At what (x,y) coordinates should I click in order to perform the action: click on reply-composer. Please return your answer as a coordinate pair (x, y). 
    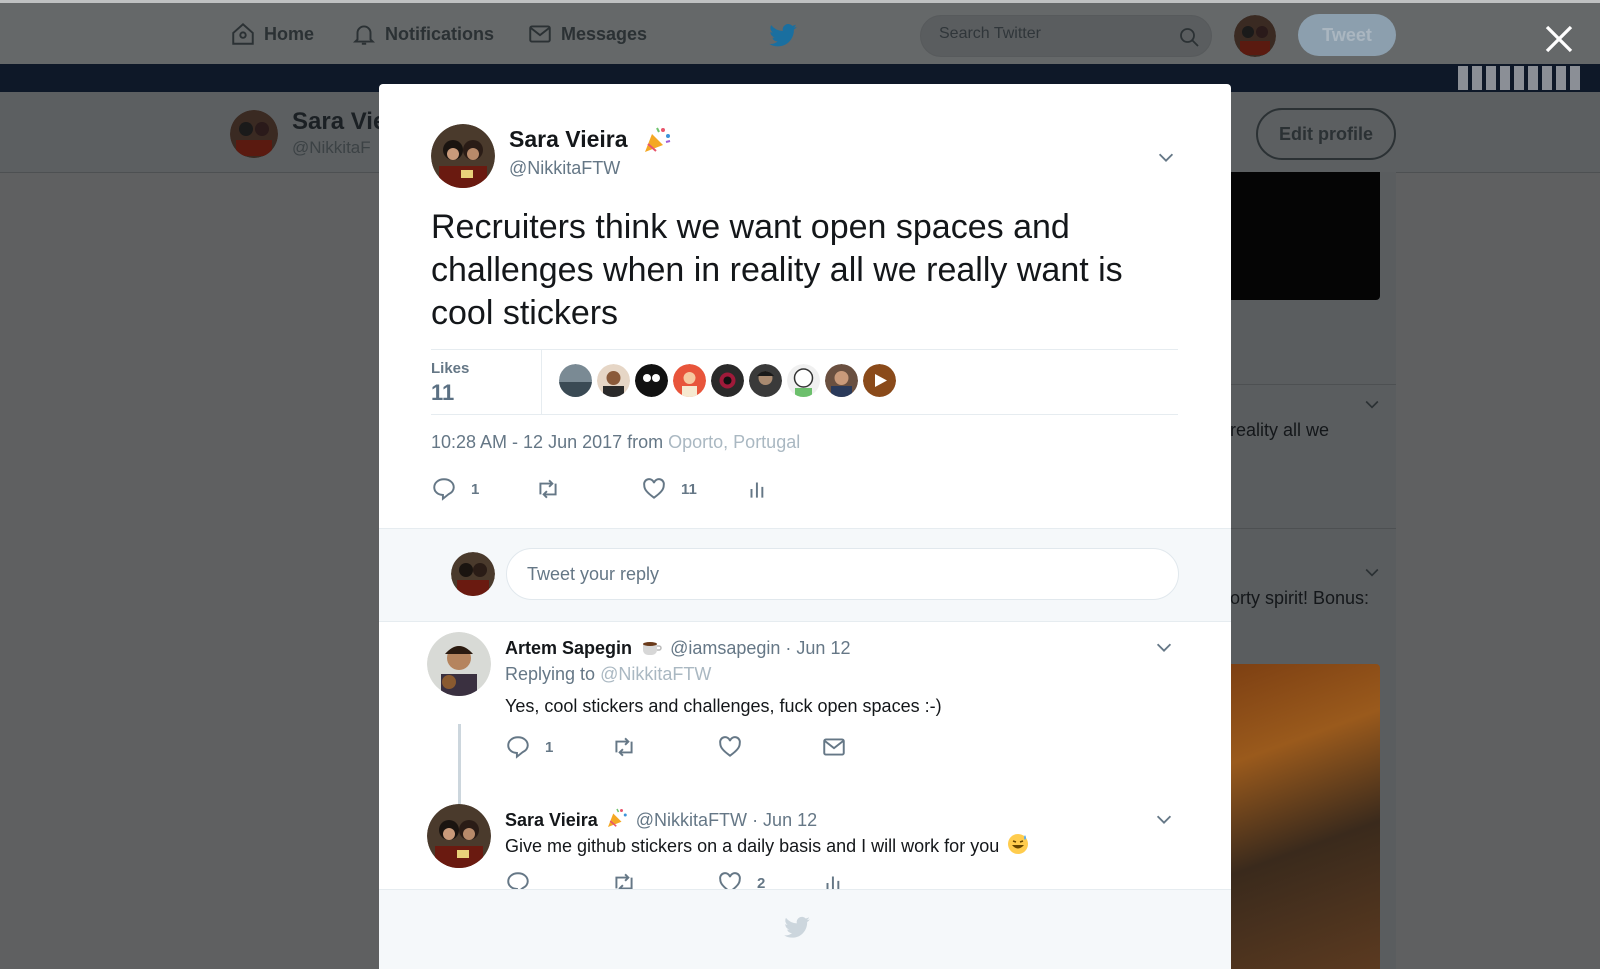
    Looking at the image, I should click on (805, 575).